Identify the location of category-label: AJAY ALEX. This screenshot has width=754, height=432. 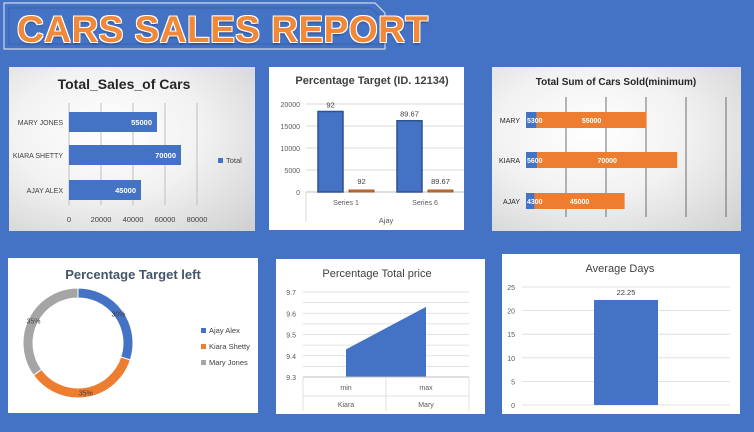
(45, 191).